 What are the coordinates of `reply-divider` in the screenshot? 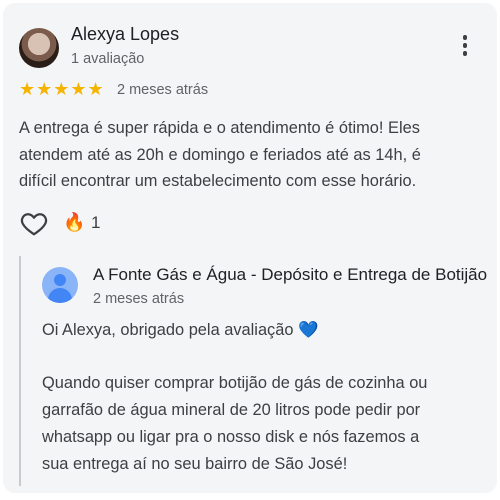 It's located at (20, 371).